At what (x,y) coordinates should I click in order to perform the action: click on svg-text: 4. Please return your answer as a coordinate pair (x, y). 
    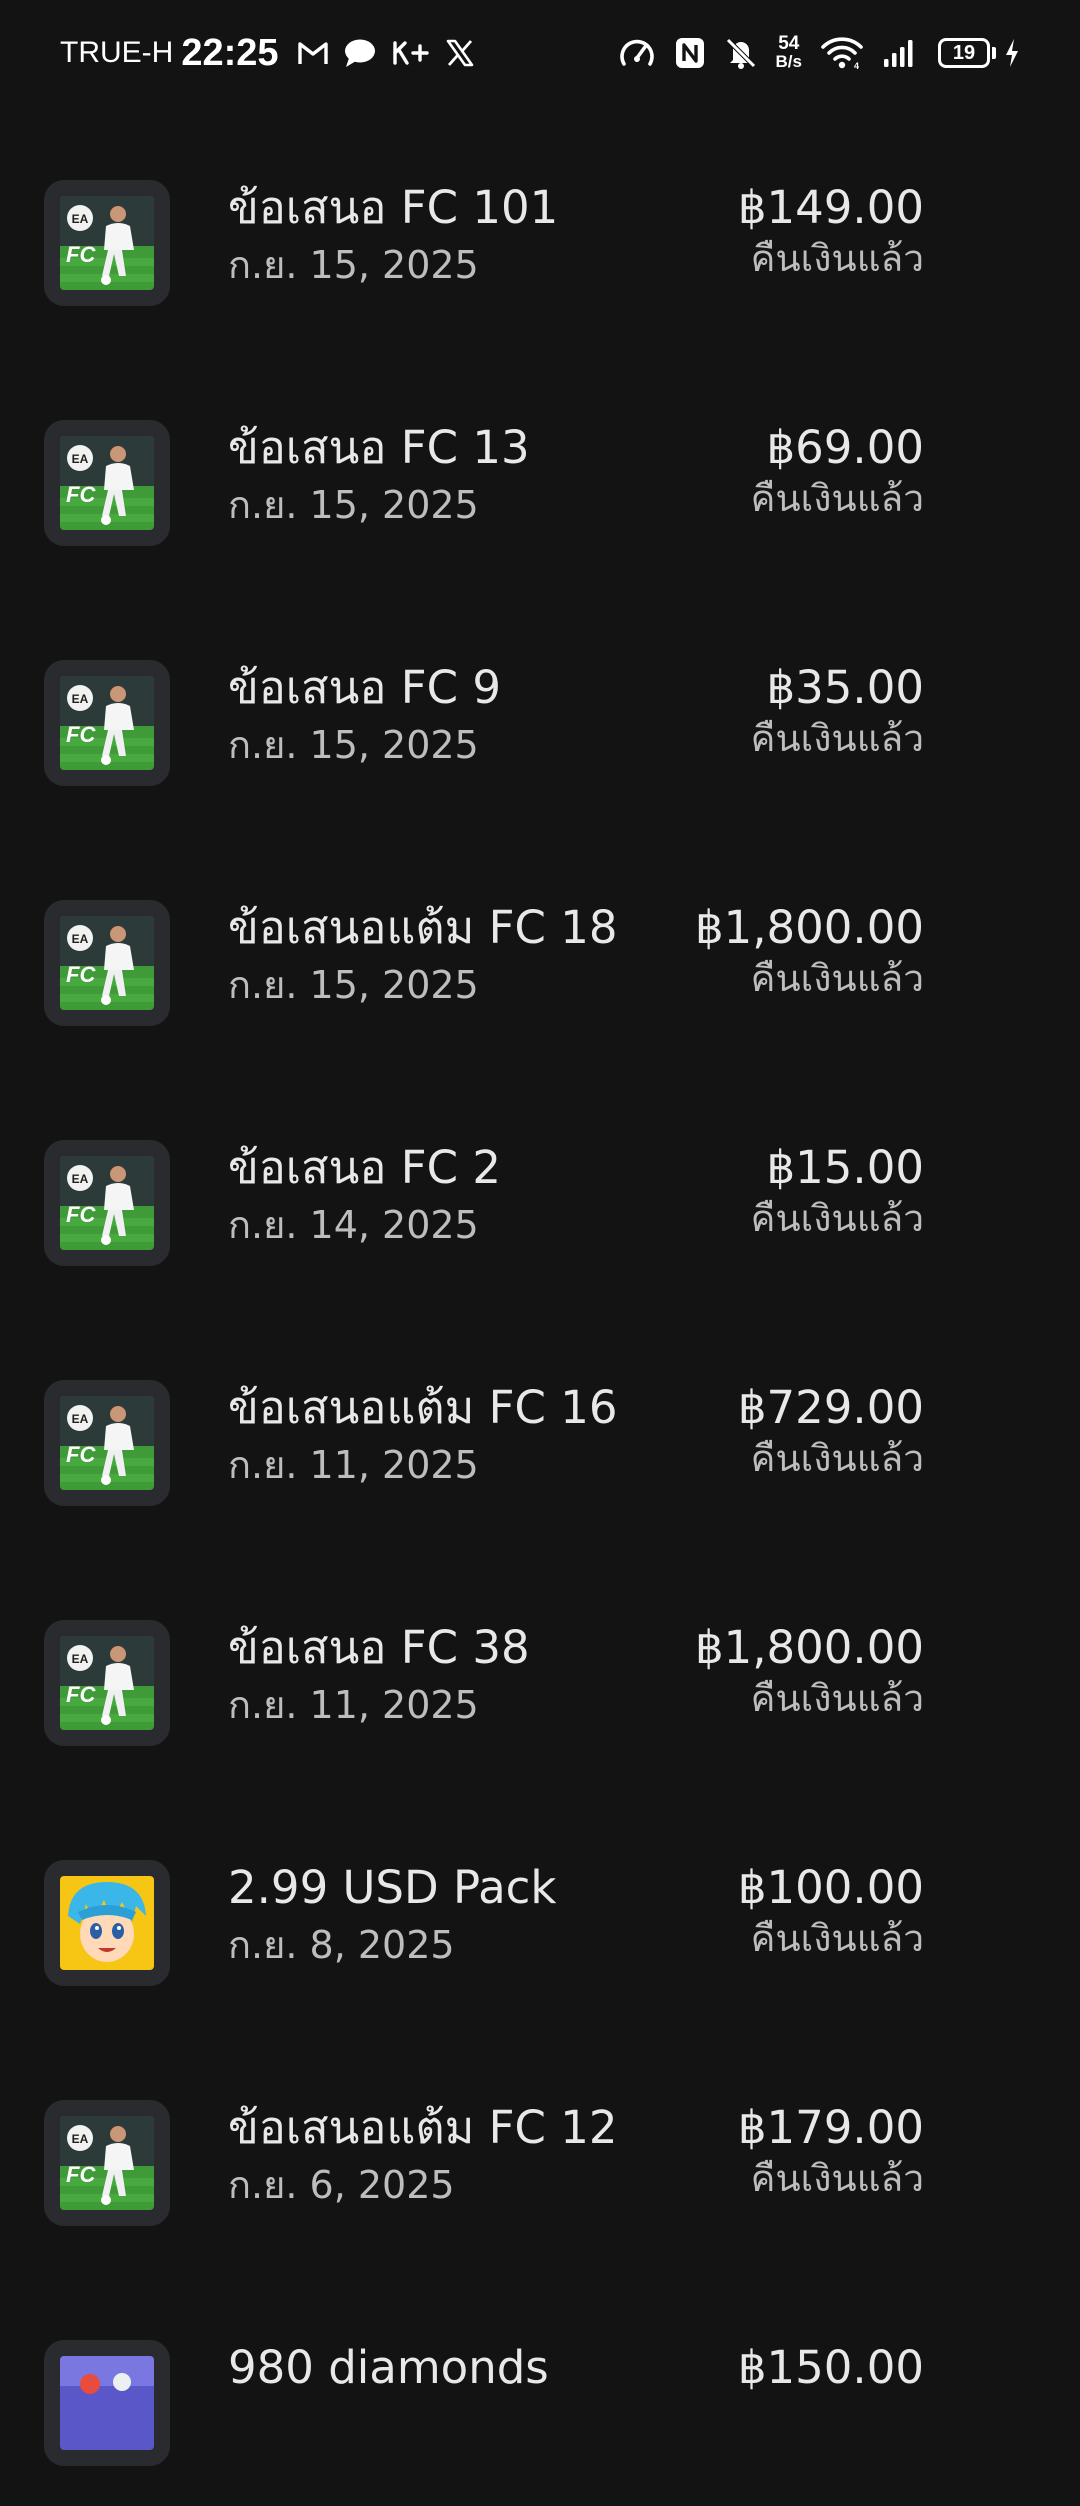
    Looking at the image, I should click on (856, 65).